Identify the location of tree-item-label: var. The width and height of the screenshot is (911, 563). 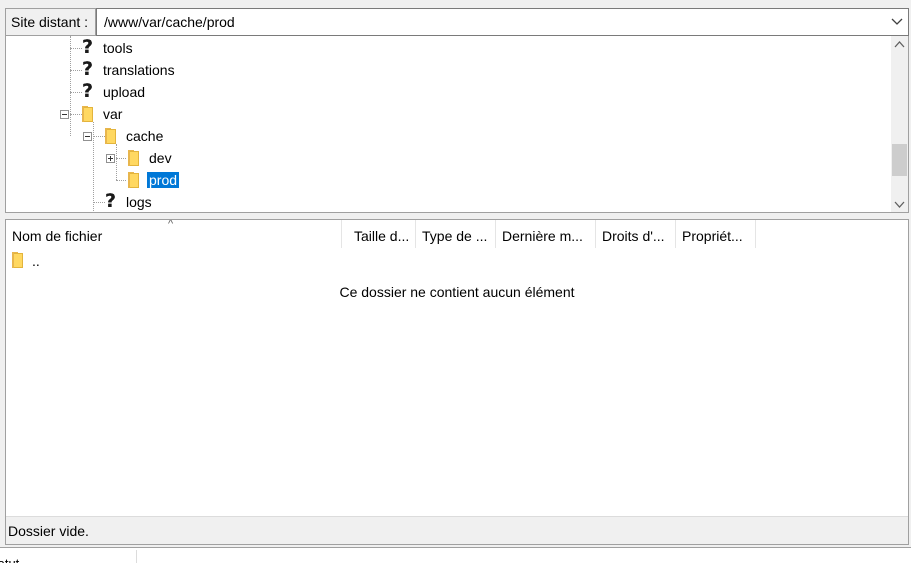
(113, 114).